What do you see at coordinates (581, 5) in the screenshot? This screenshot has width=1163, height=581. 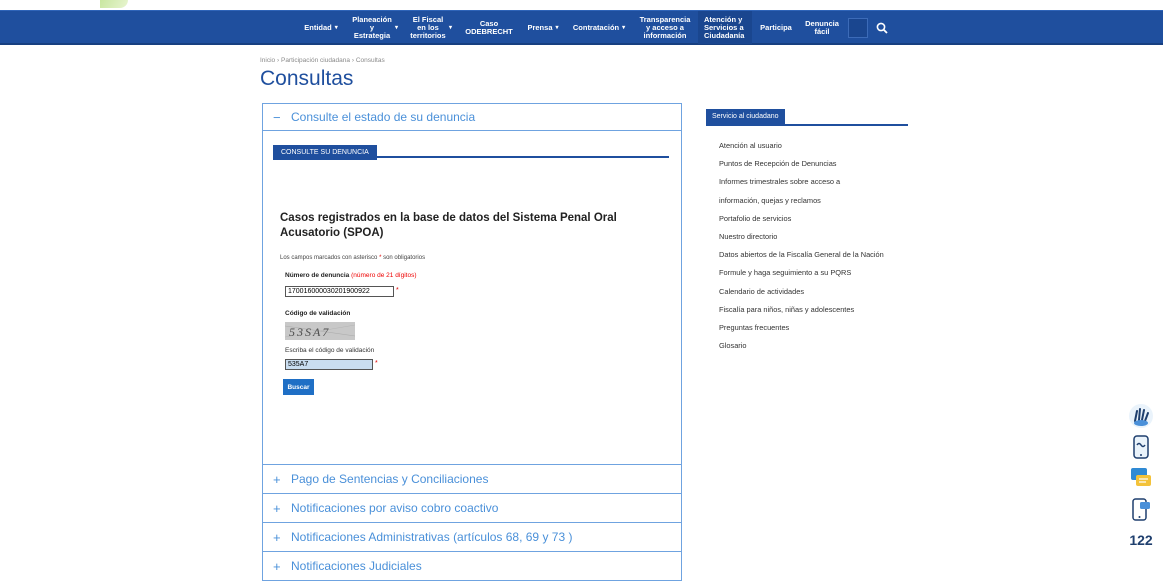 I see `top-strip` at bounding box center [581, 5].